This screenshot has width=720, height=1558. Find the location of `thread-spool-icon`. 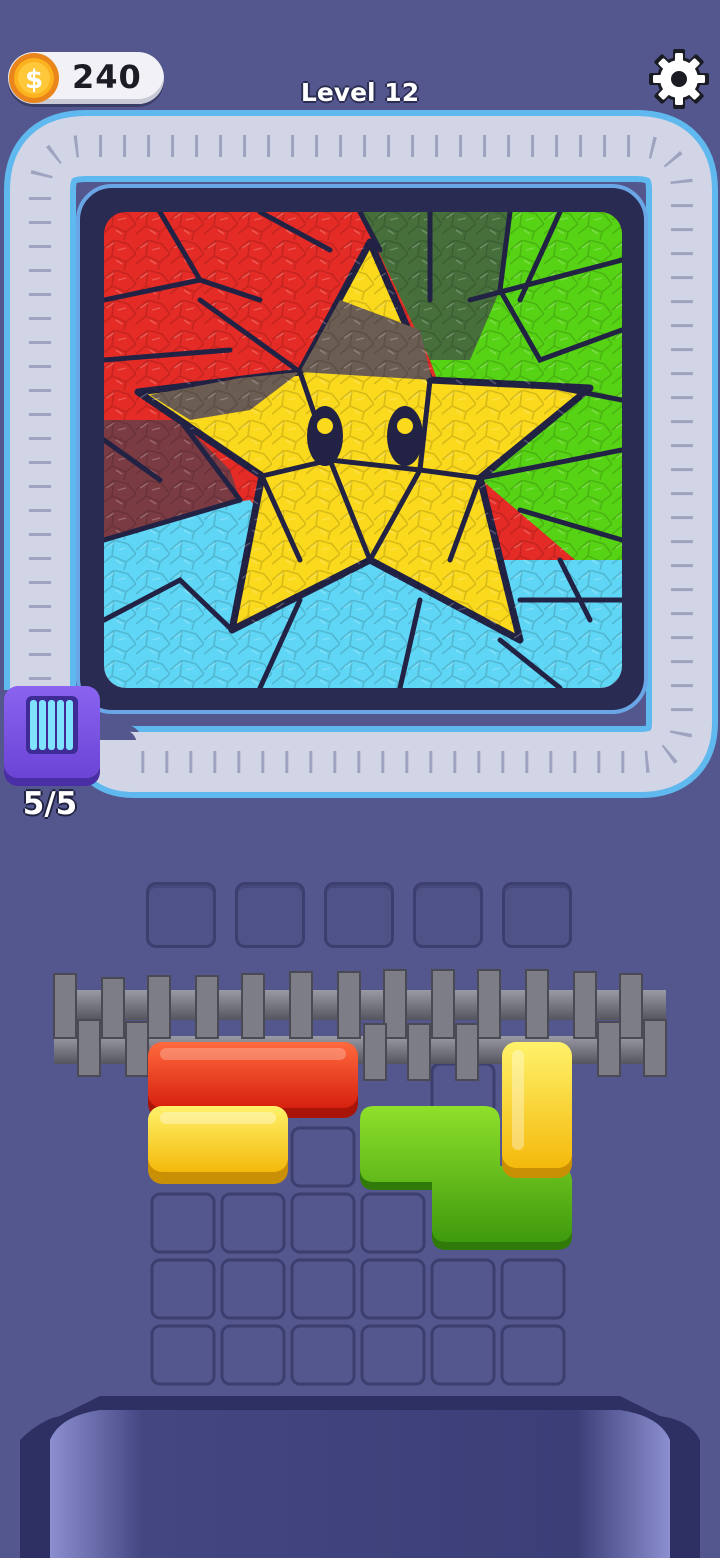

thread-spool-icon is located at coordinates (52, 725).